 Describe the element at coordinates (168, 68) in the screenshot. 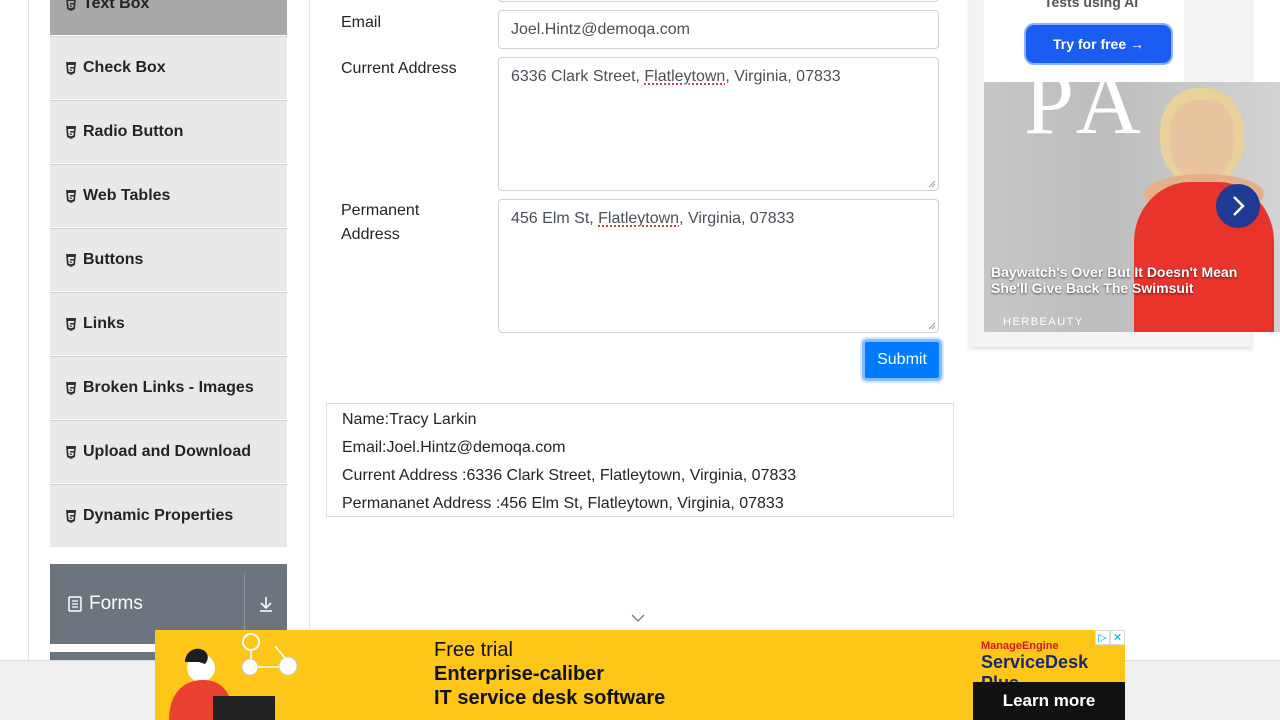

I see `sidebar-item-check-box: Check Box` at that location.